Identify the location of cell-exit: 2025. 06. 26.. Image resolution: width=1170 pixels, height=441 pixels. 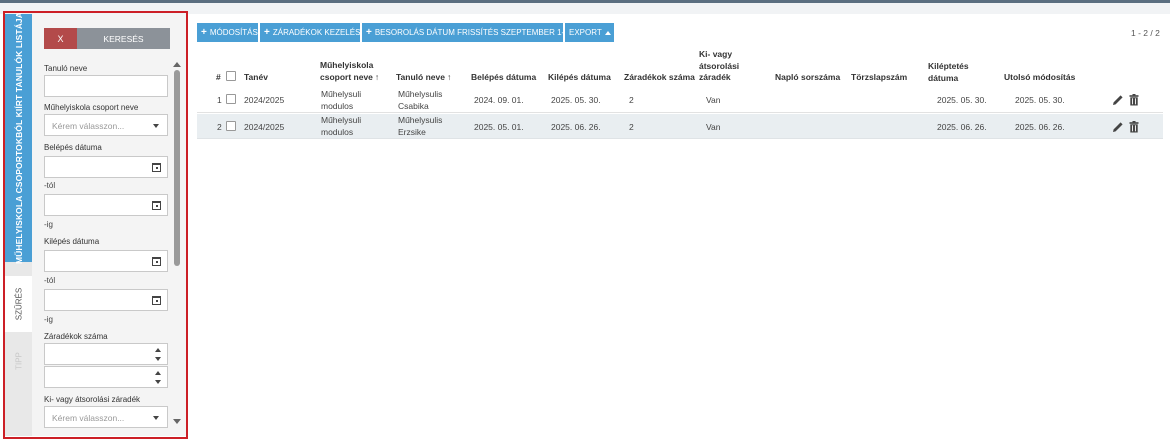
(576, 127).